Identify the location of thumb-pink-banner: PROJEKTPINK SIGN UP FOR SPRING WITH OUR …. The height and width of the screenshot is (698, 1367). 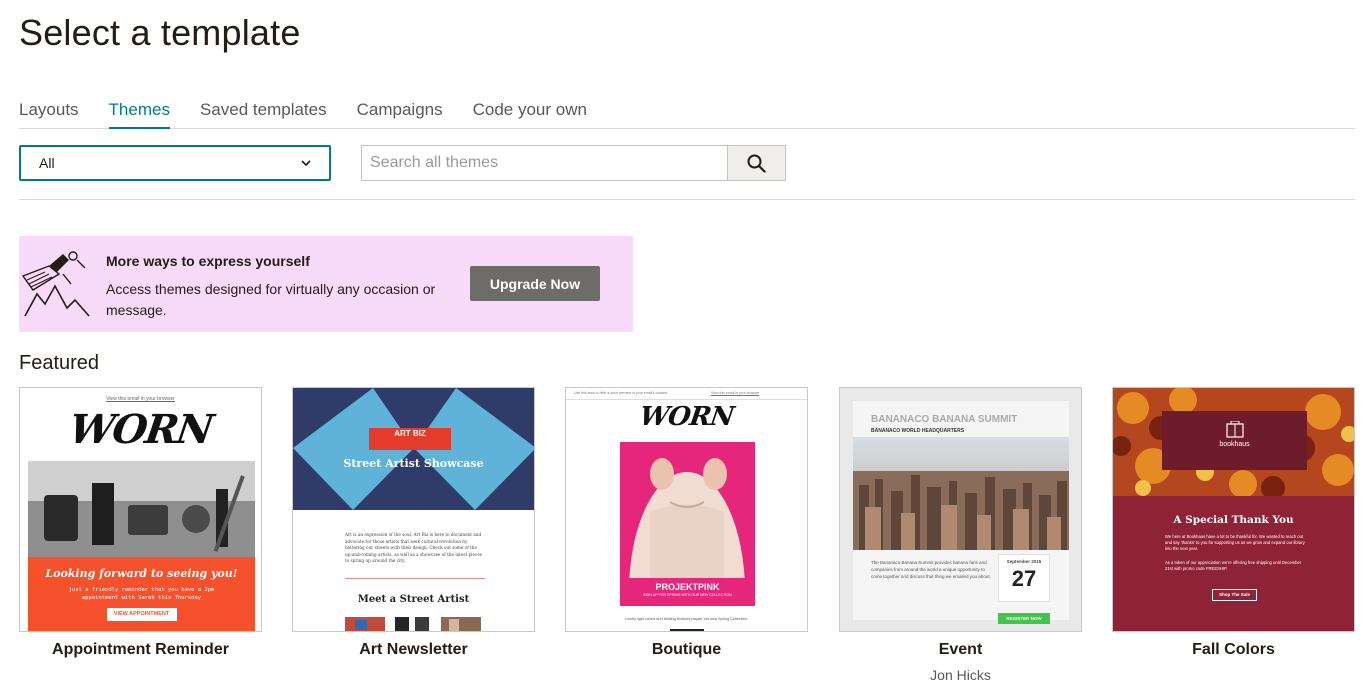
(687, 592).